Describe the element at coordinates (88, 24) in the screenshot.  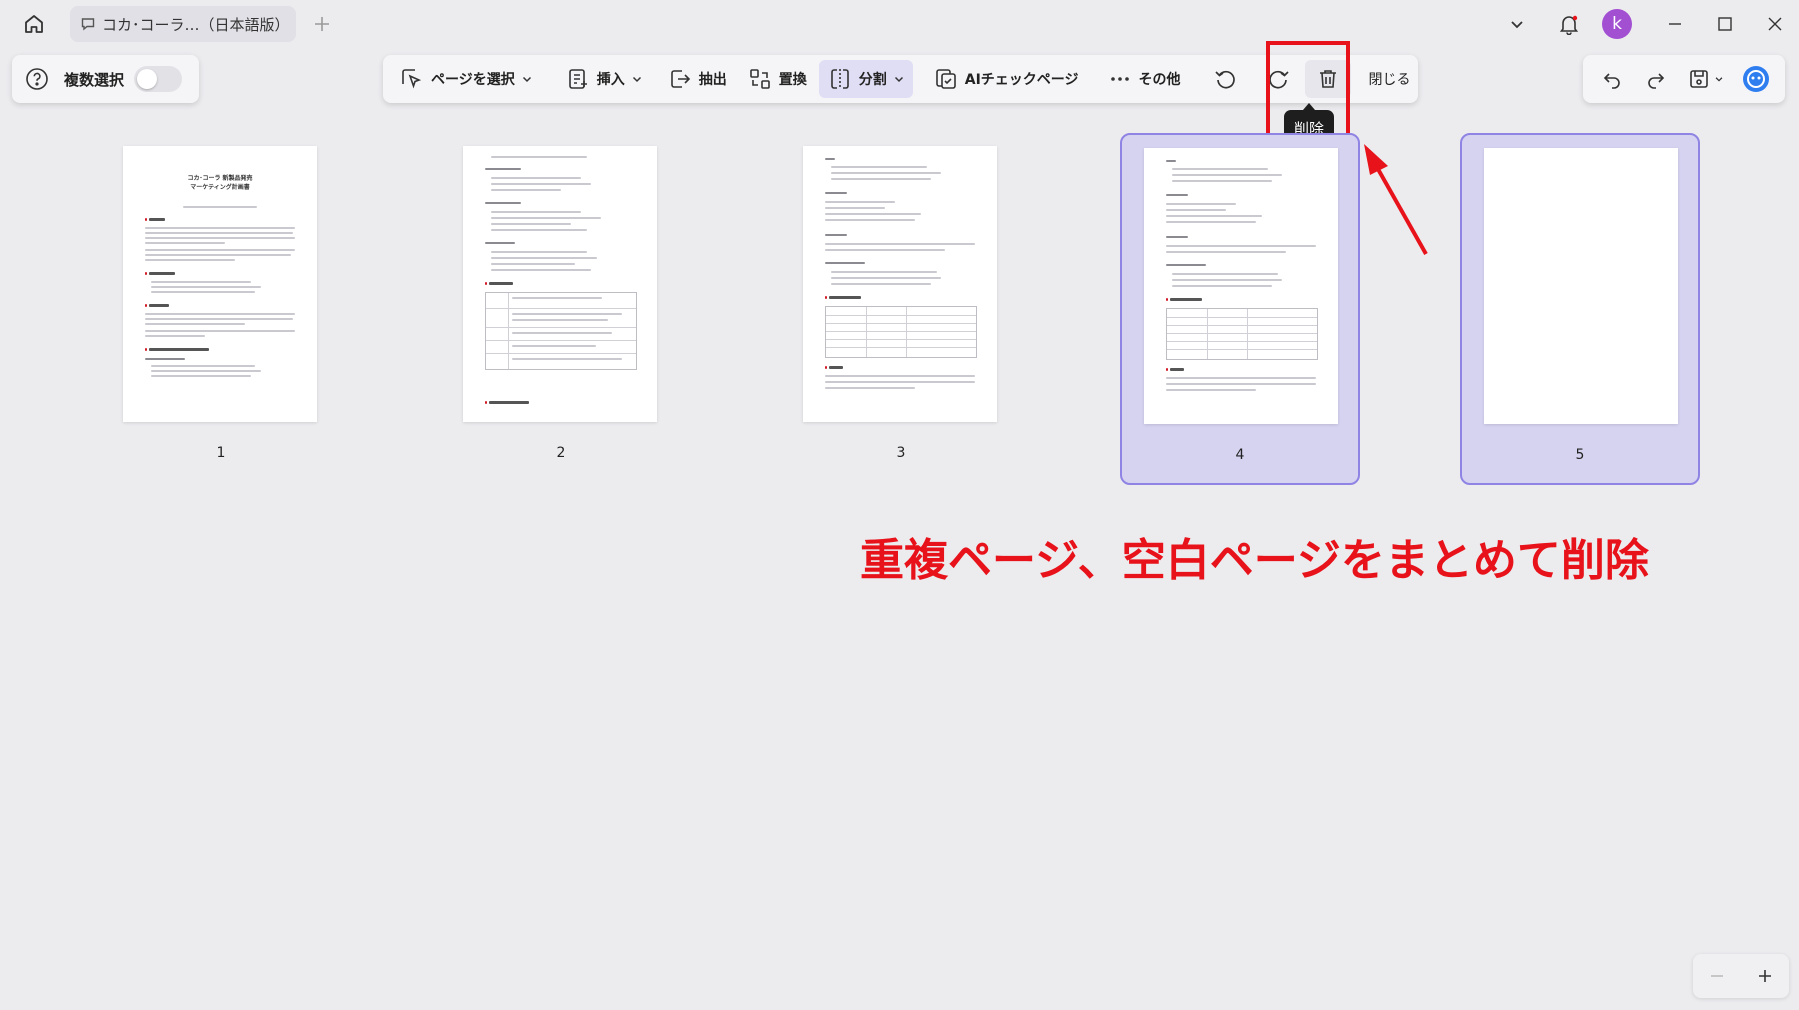
I see `comment-icon` at that location.